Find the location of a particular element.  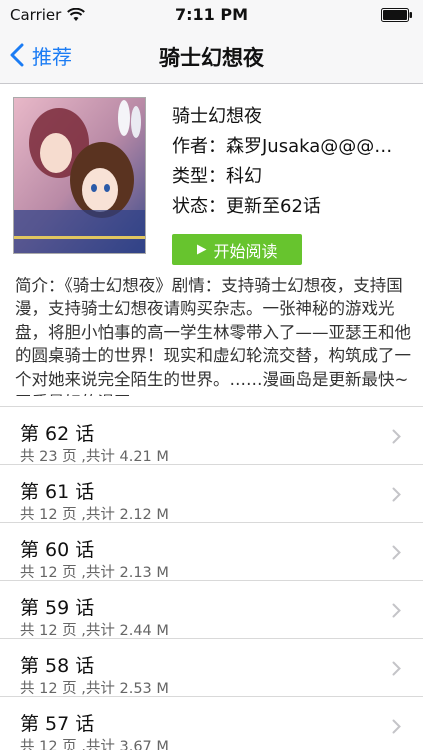

chapter-row: 第 57 话 共 12 页 ,共计 3.67 M is located at coordinates (211, 723).